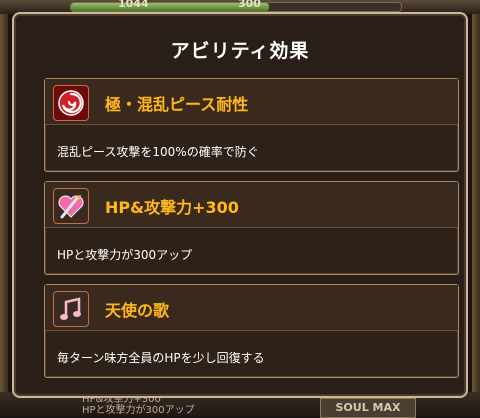  I want to click on ability-description: 混乱ピース攻撃を100%の確率で防ぐ, so click(158, 152).